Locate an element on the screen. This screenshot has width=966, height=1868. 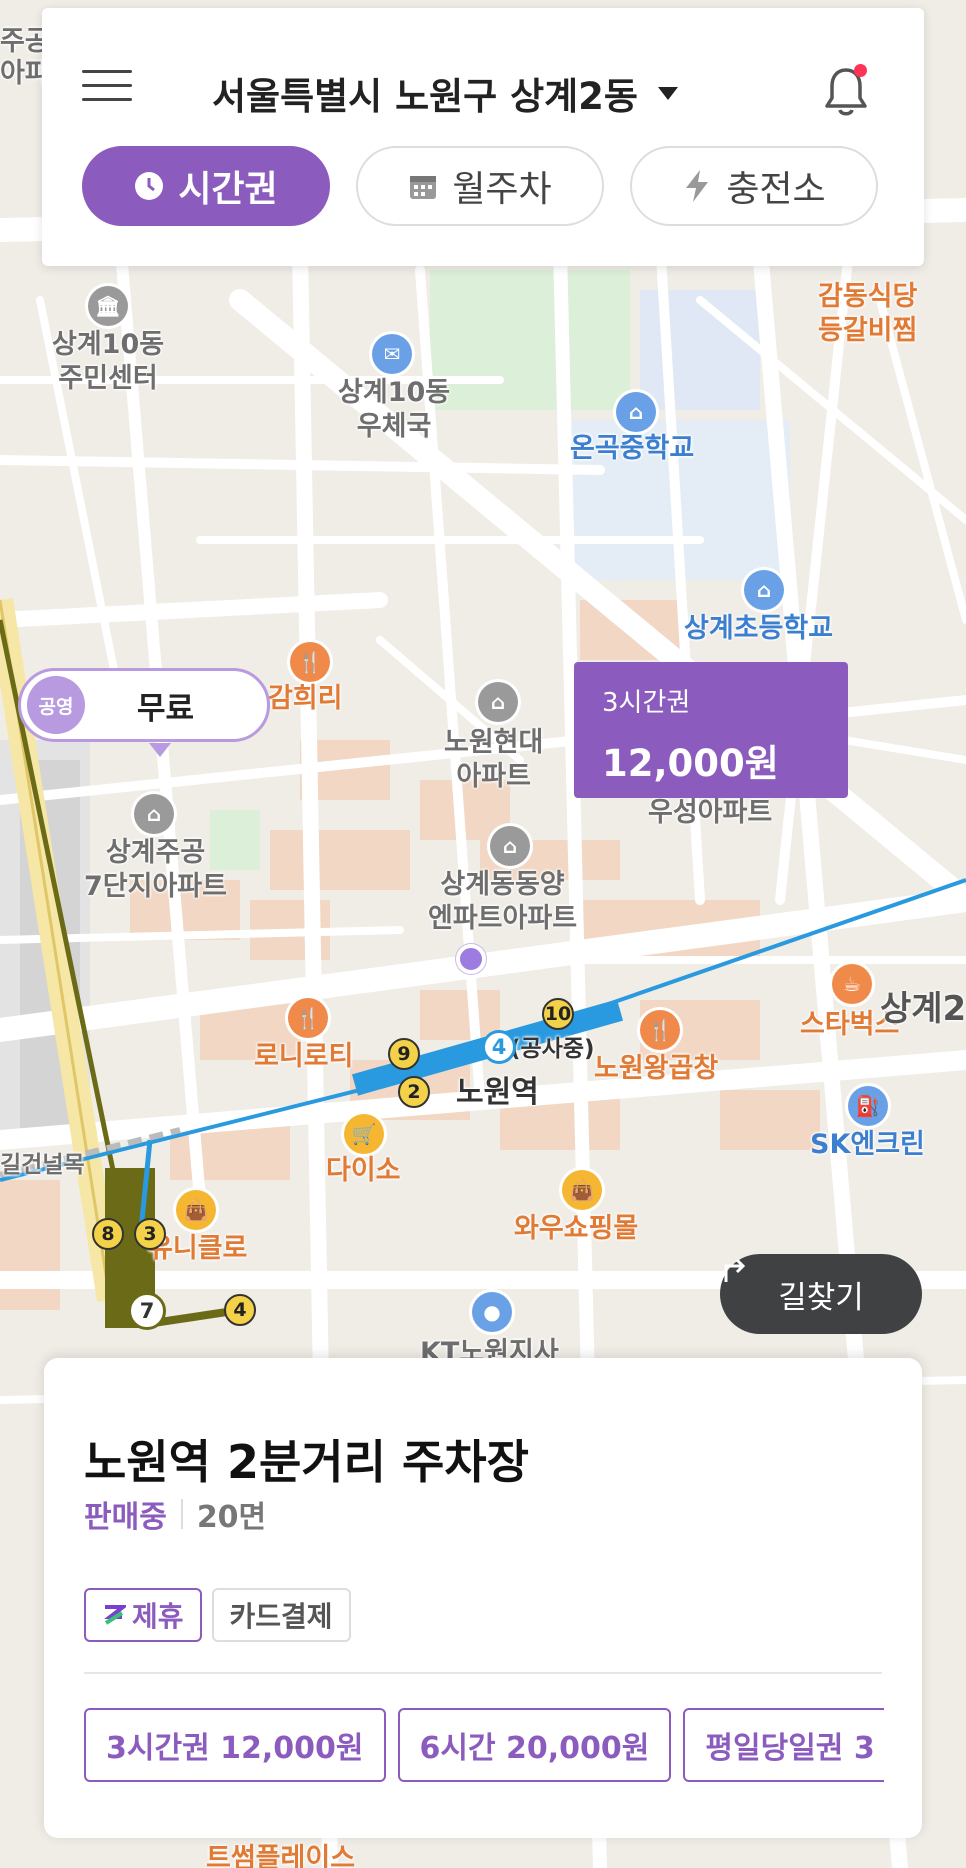
marker-ticket-title: 3시간권 is located at coordinates (646, 703).